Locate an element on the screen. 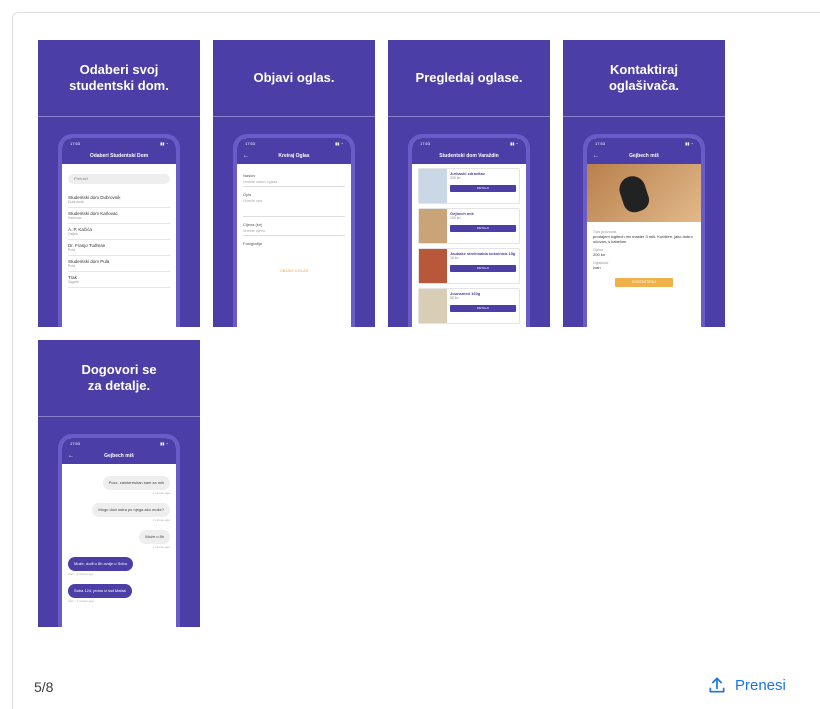  price-value: 200 kn is located at coordinates (599, 254).